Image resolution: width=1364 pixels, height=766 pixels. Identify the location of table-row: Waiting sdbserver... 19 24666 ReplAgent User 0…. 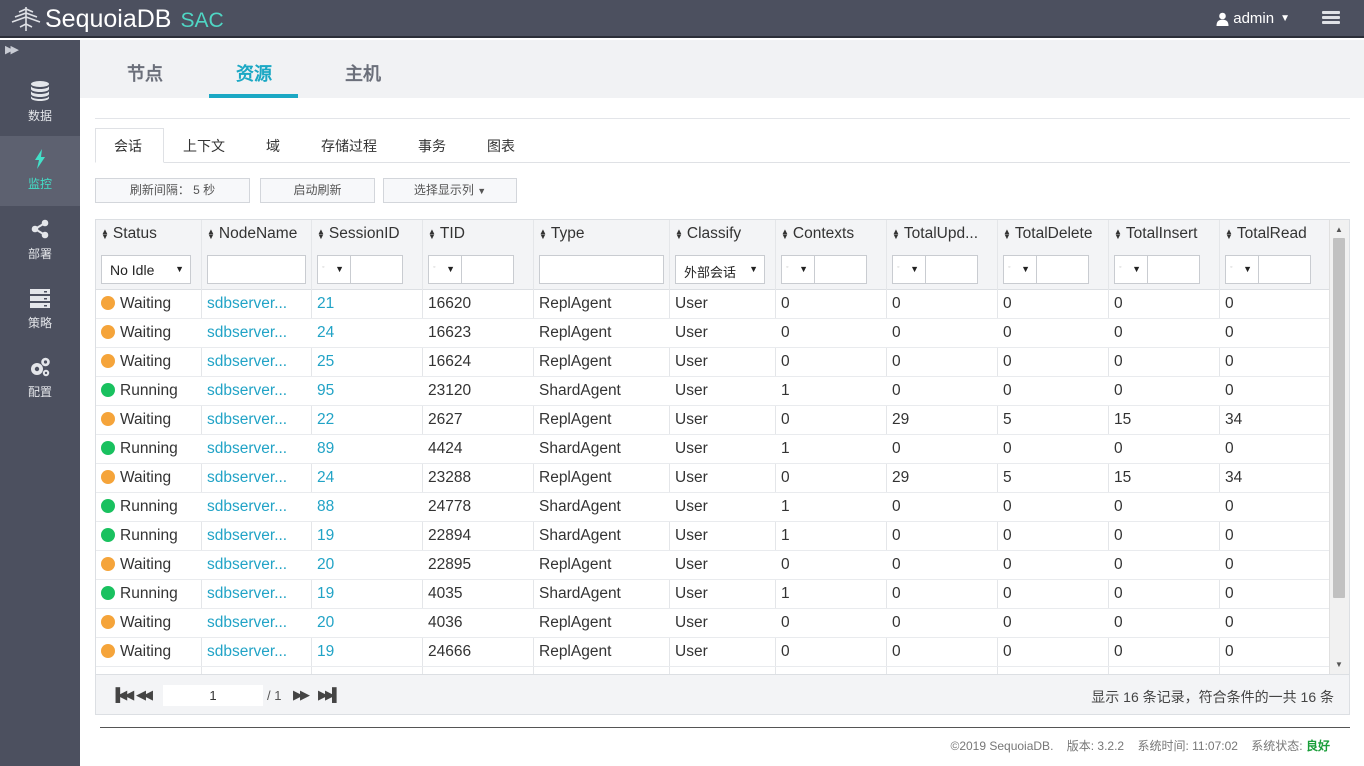
(713, 652).